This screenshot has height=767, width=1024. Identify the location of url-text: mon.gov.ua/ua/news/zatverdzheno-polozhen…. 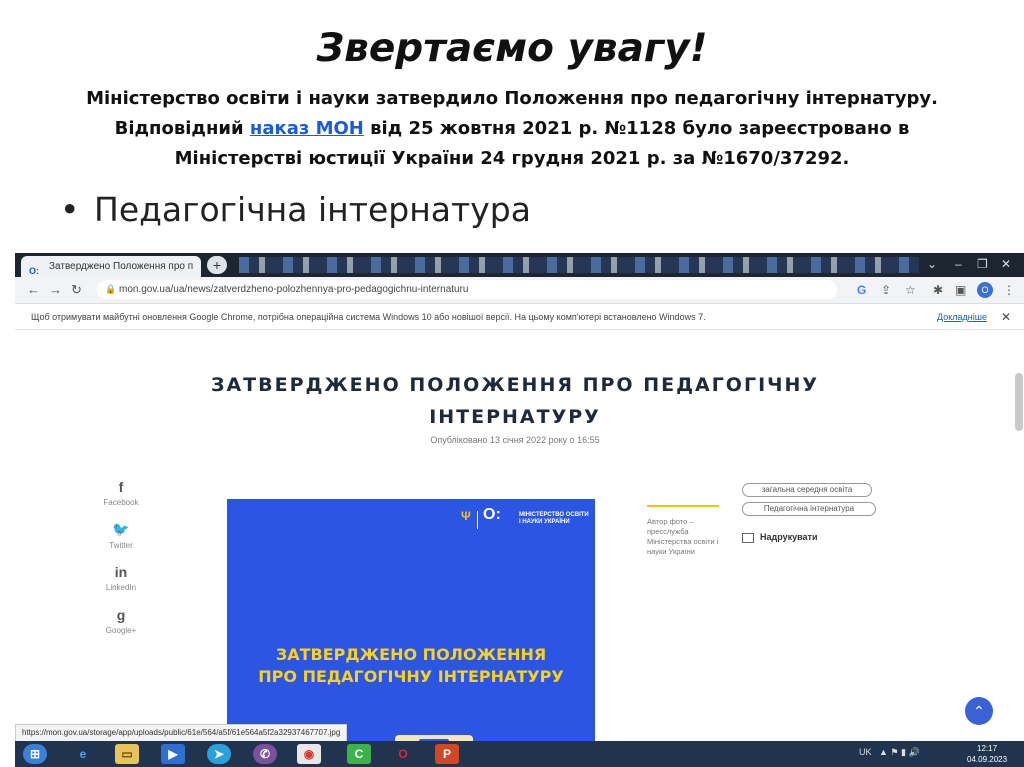
(294, 289).